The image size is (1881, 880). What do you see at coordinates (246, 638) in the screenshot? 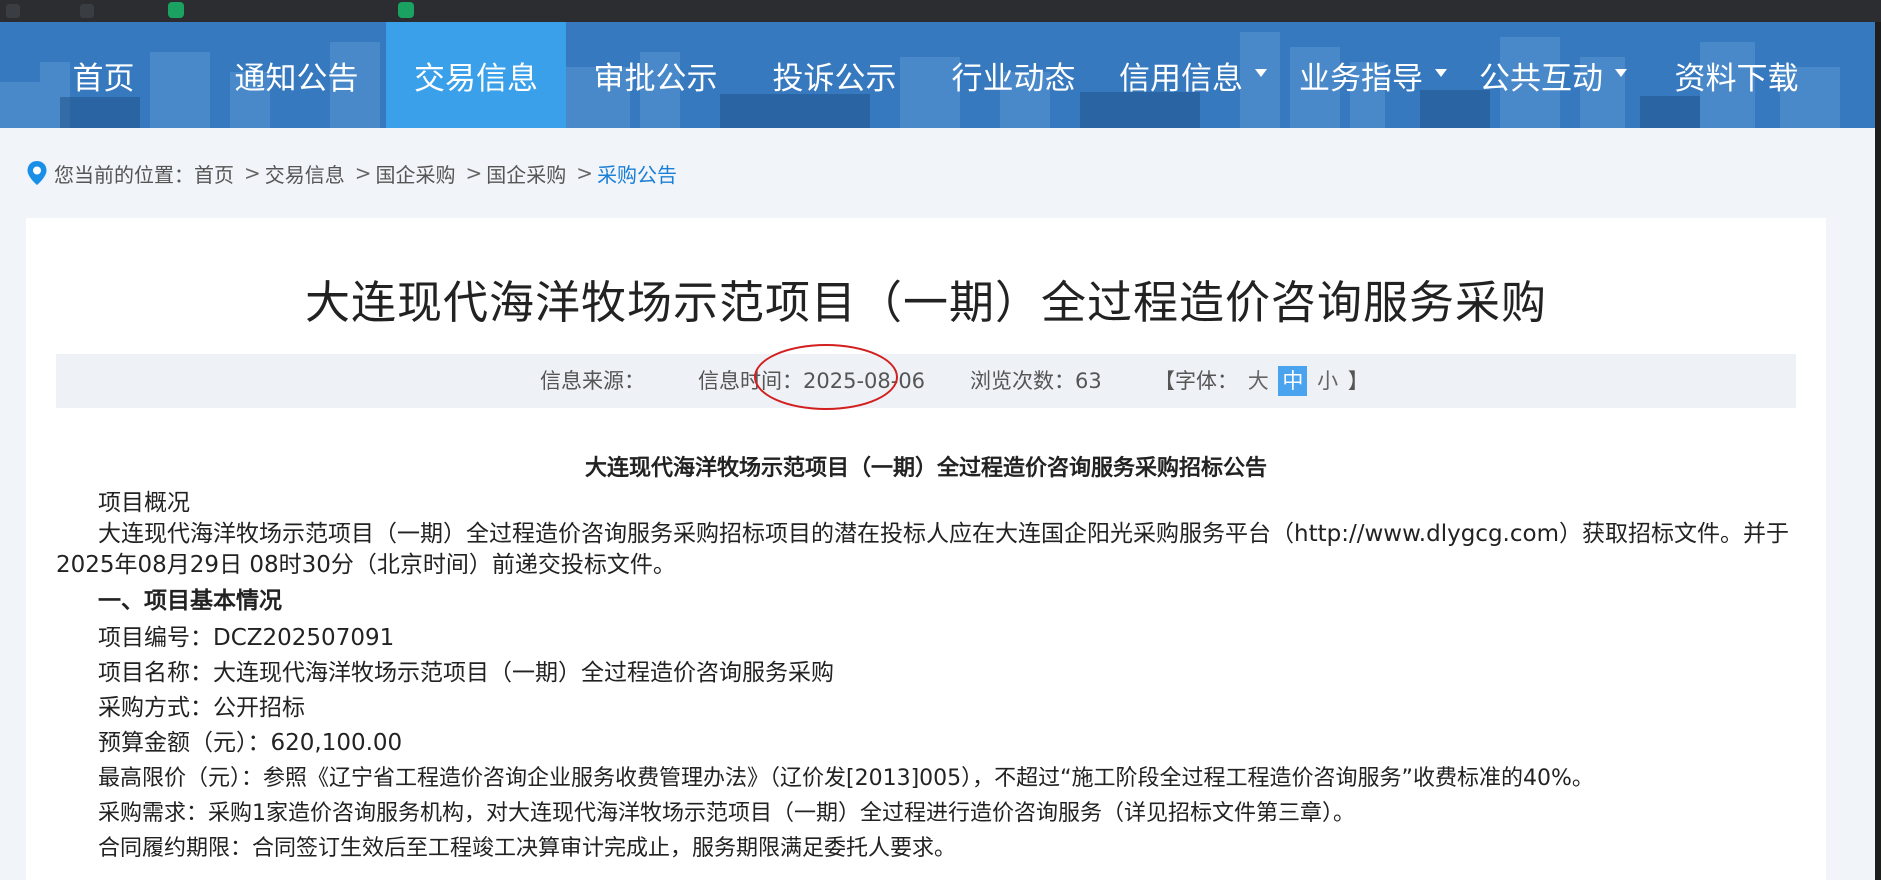
I see `project-number: 项目编号：DCZ202507091` at bounding box center [246, 638].